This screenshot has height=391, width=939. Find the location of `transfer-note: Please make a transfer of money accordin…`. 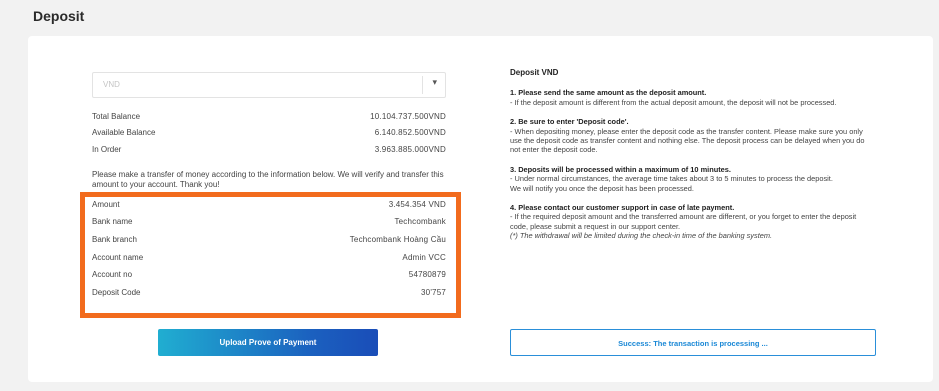

transfer-note: Please make a transfer of money accordin… is located at coordinates (268, 179).